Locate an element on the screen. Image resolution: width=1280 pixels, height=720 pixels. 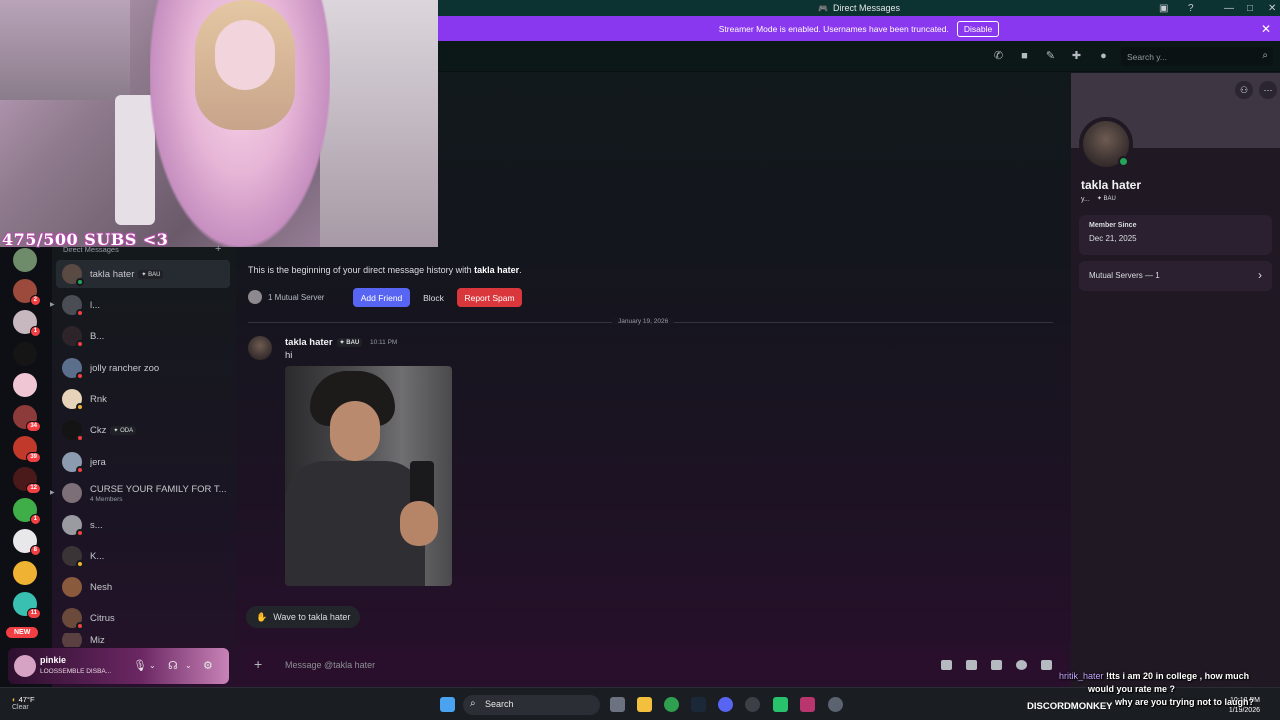
username: pinkie is located at coordinates (53, 660).